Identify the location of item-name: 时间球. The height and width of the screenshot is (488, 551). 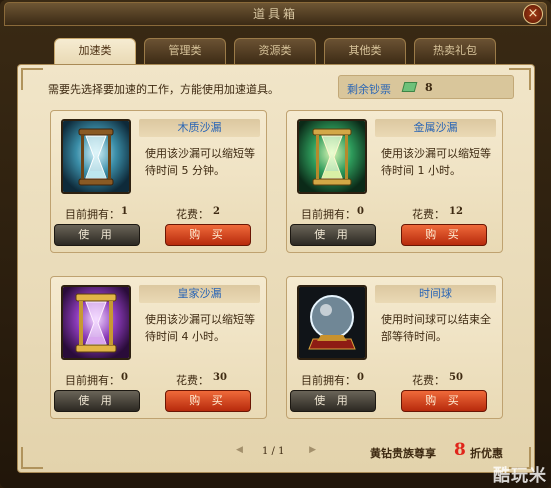
(435, 294).